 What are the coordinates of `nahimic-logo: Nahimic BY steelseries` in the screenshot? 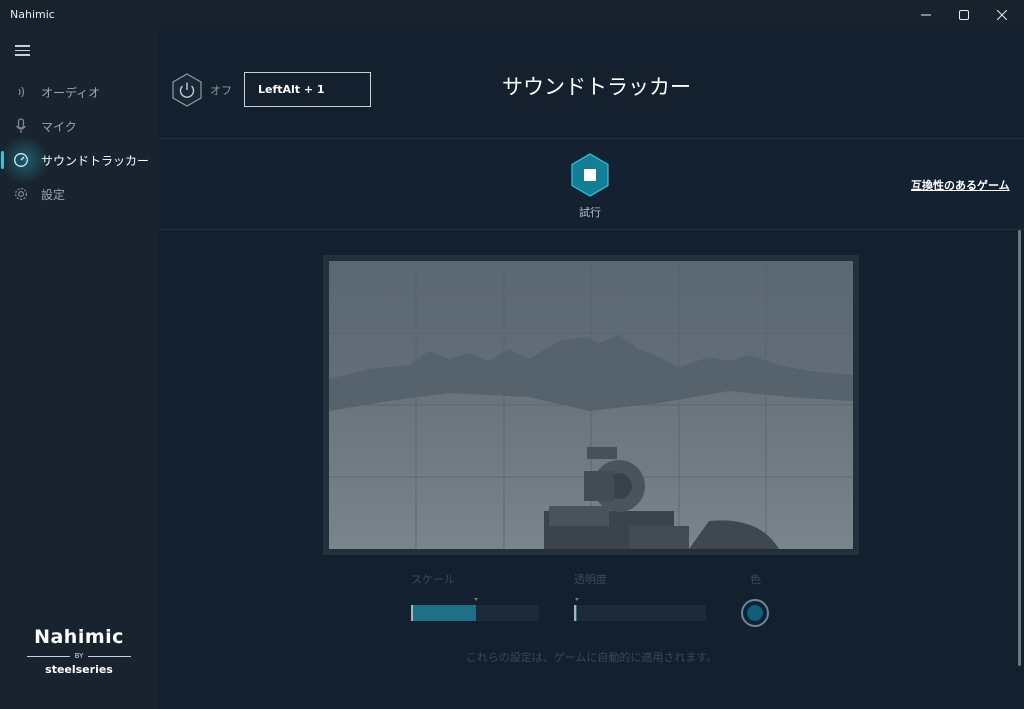 It's located at (79, 651).